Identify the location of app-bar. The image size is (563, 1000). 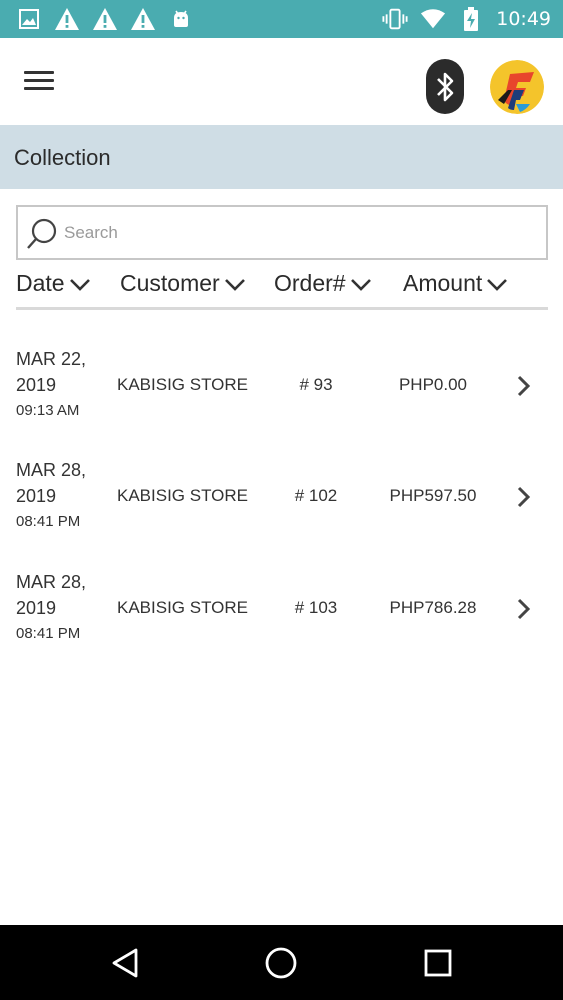
(281, 81).